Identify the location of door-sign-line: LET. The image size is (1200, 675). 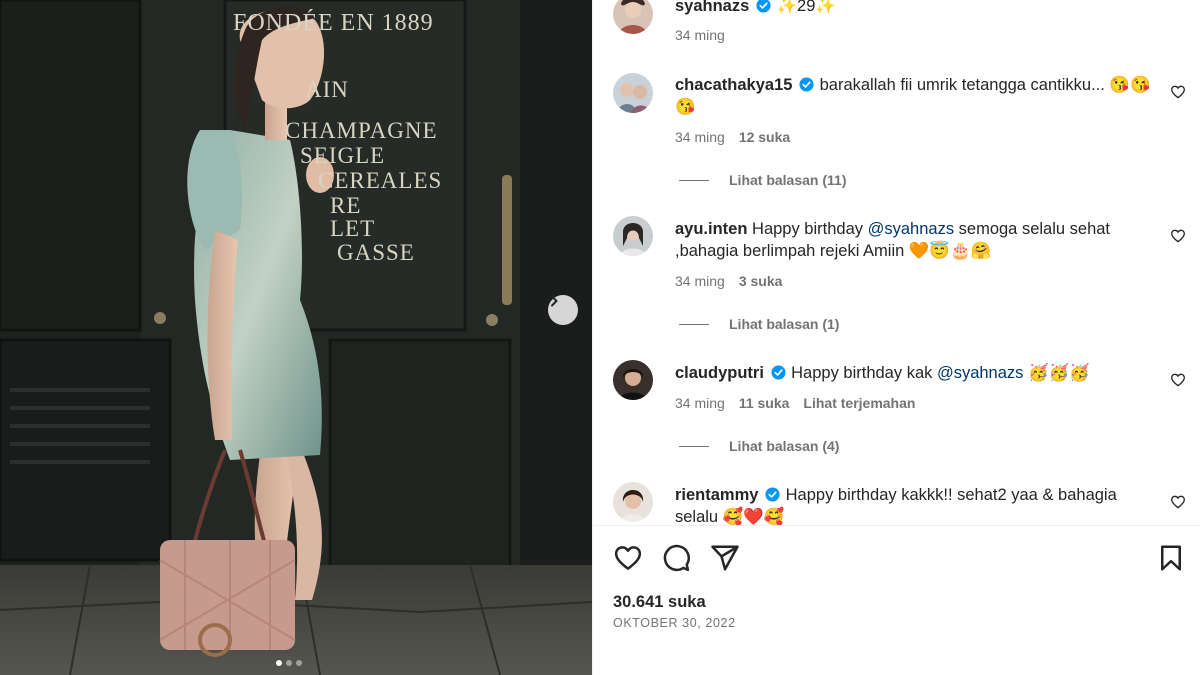
(353, 228).